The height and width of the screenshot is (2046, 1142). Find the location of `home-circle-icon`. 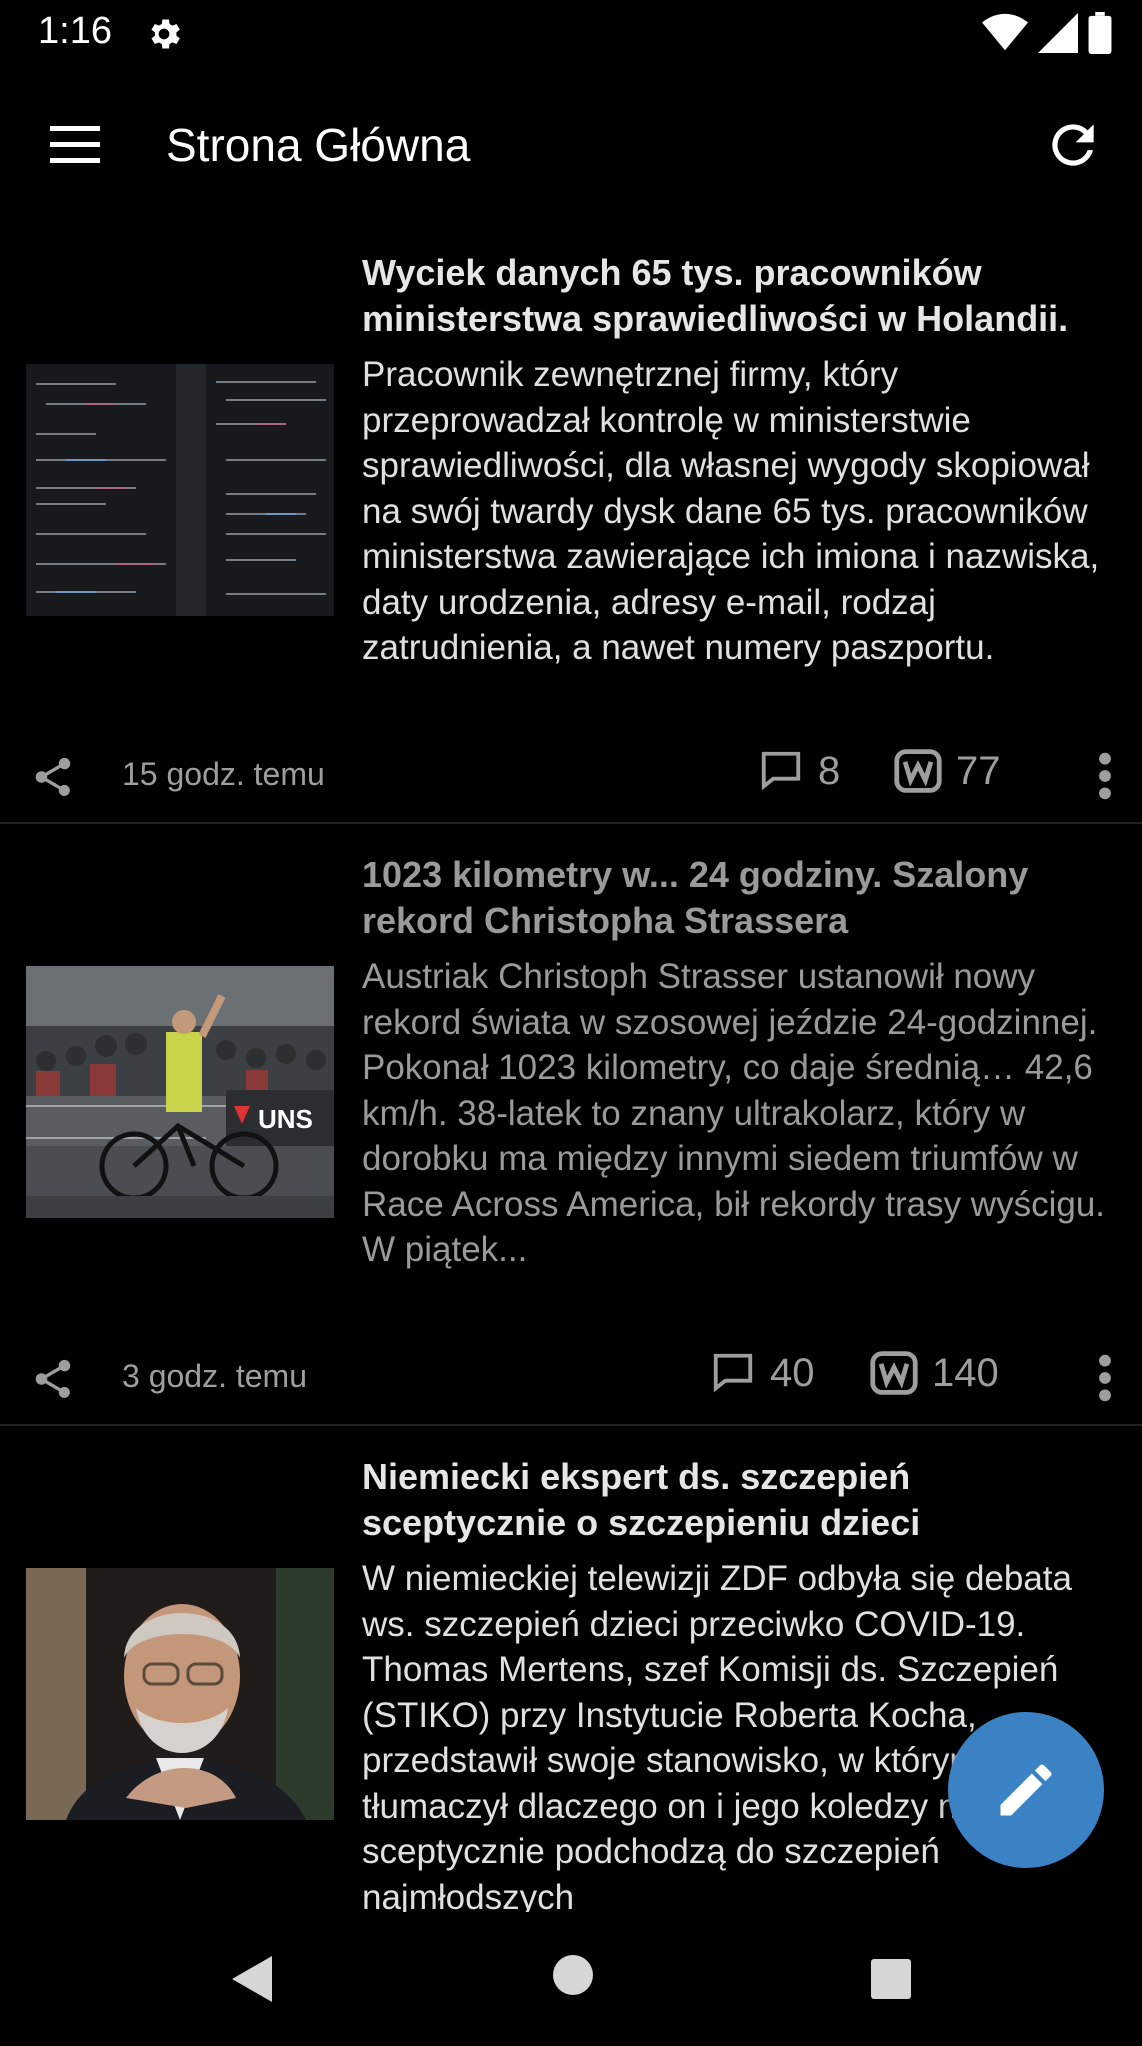

home-circle-icon is located at coordinates (573, 1975).